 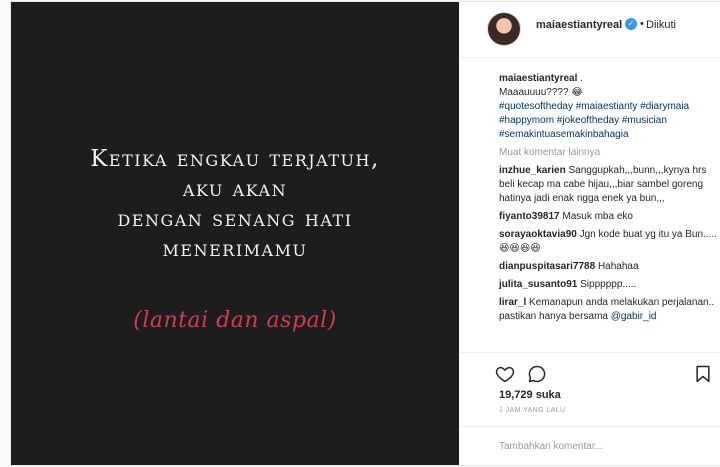 I want to click on caption-text: ., so click(x=581, y=78).